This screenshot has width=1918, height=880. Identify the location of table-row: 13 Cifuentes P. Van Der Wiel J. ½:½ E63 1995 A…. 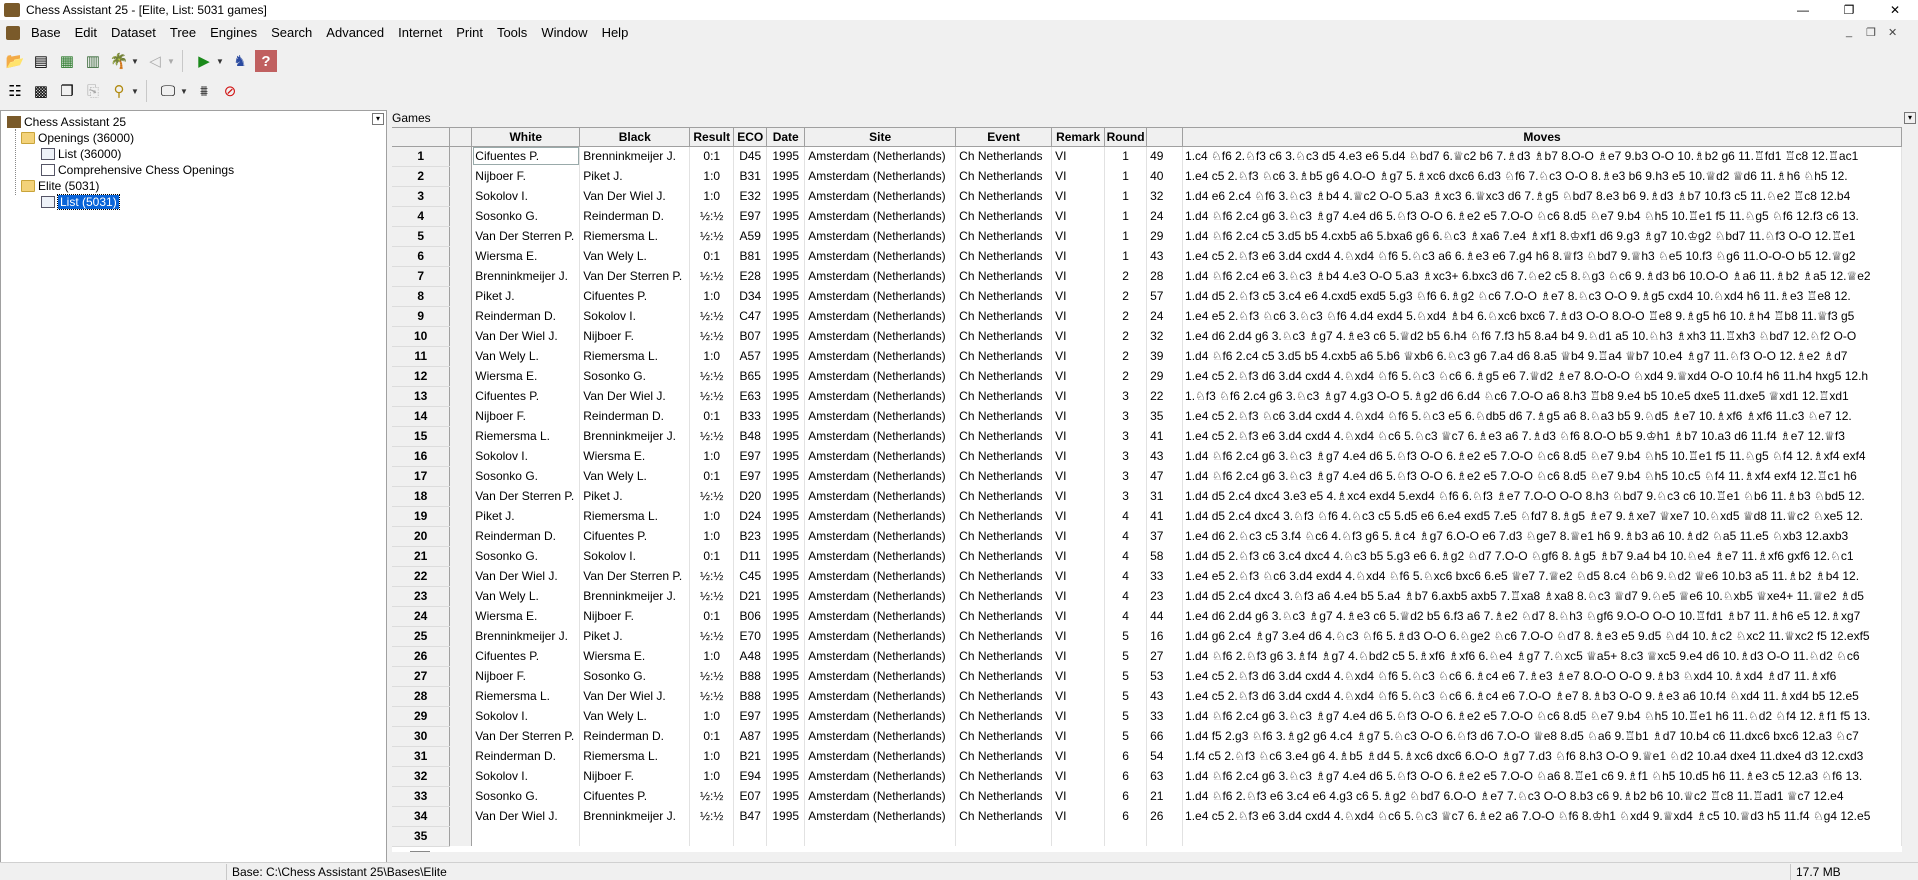
(1147, 396).